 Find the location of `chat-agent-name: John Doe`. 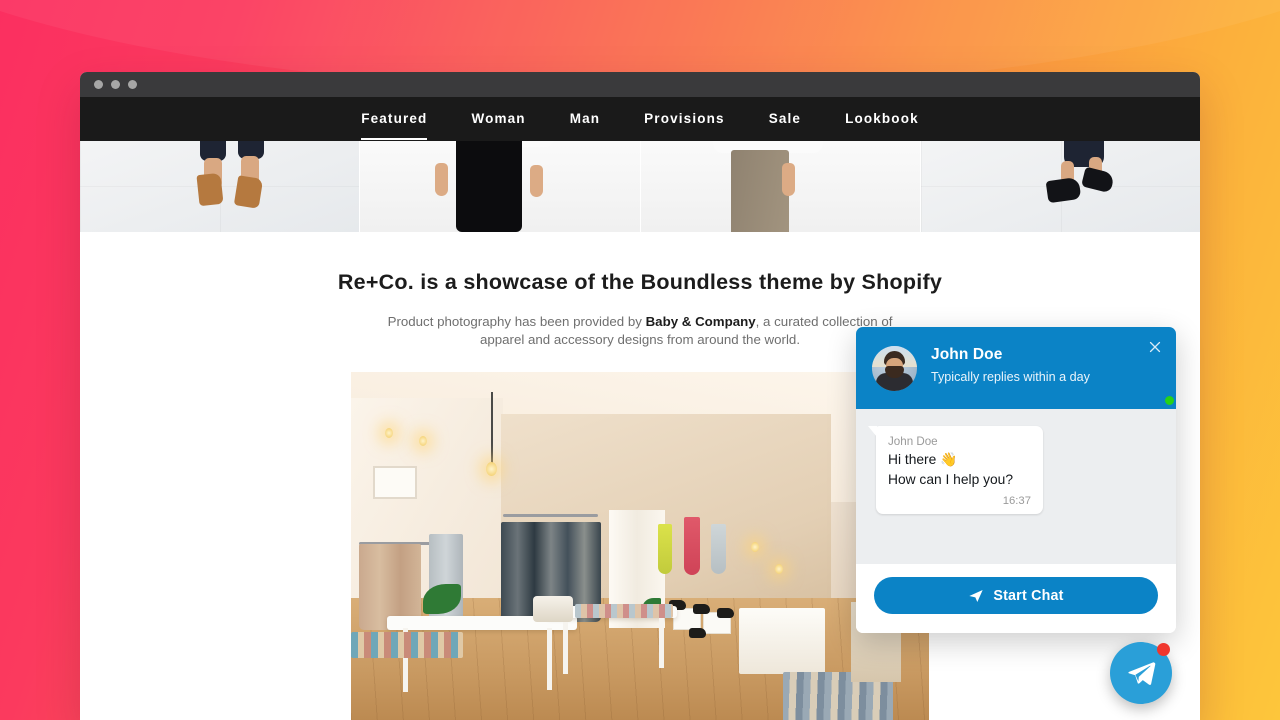

chat-agent-name: John Doe is located at coordinates (967, 354).